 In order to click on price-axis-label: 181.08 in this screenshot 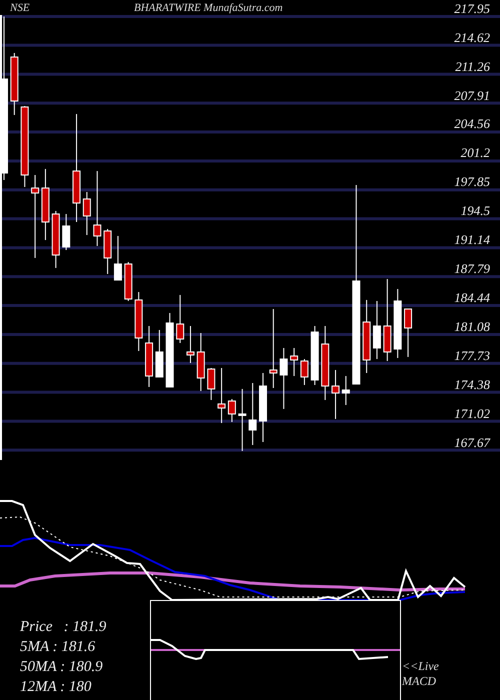, I will do `click(472, 326)`.